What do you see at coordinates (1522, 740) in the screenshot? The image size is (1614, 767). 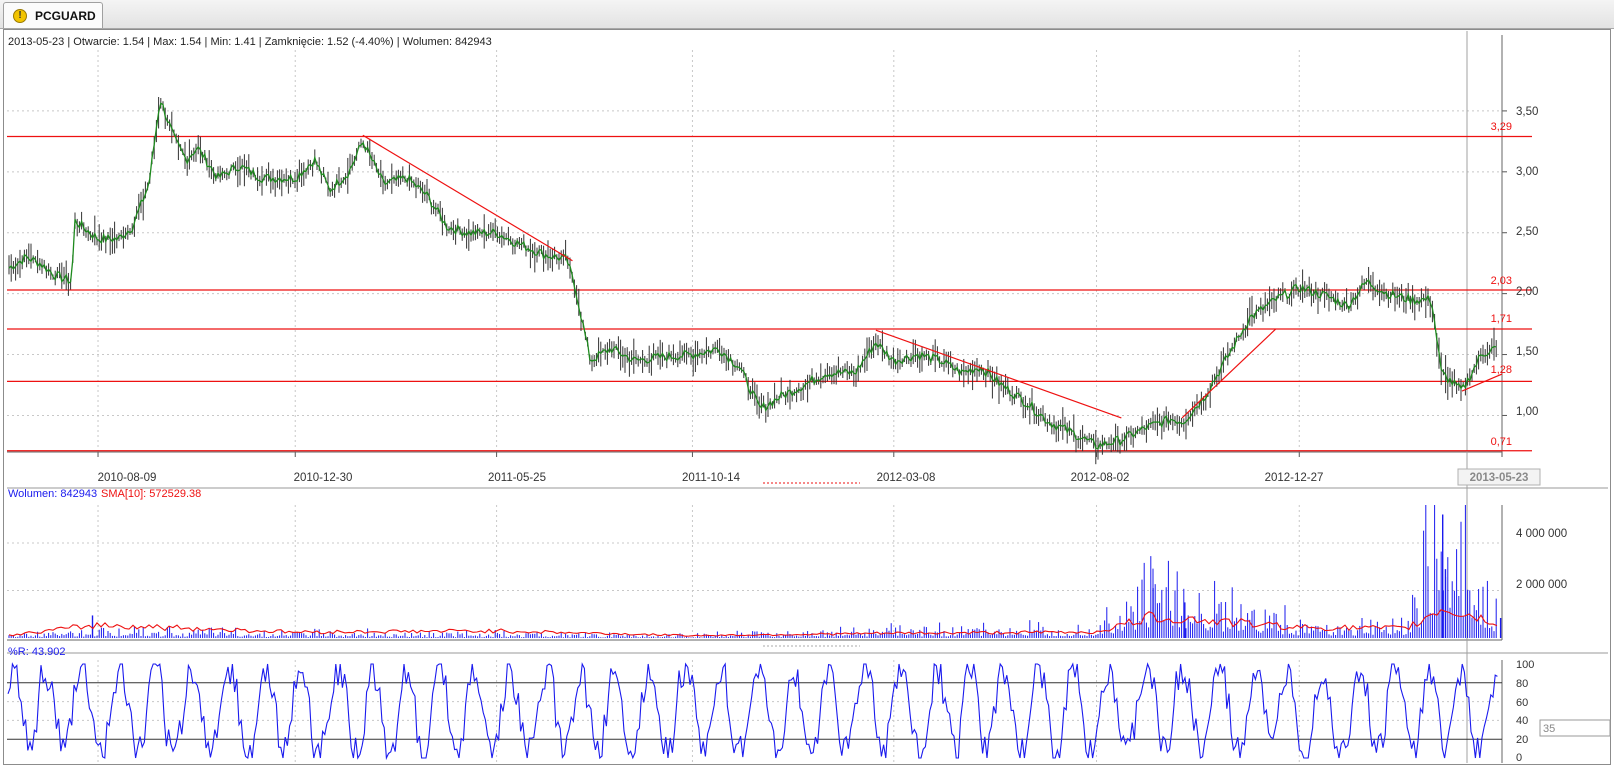 I see `wr-ytick: 20` at bounding box center [1522, 740].